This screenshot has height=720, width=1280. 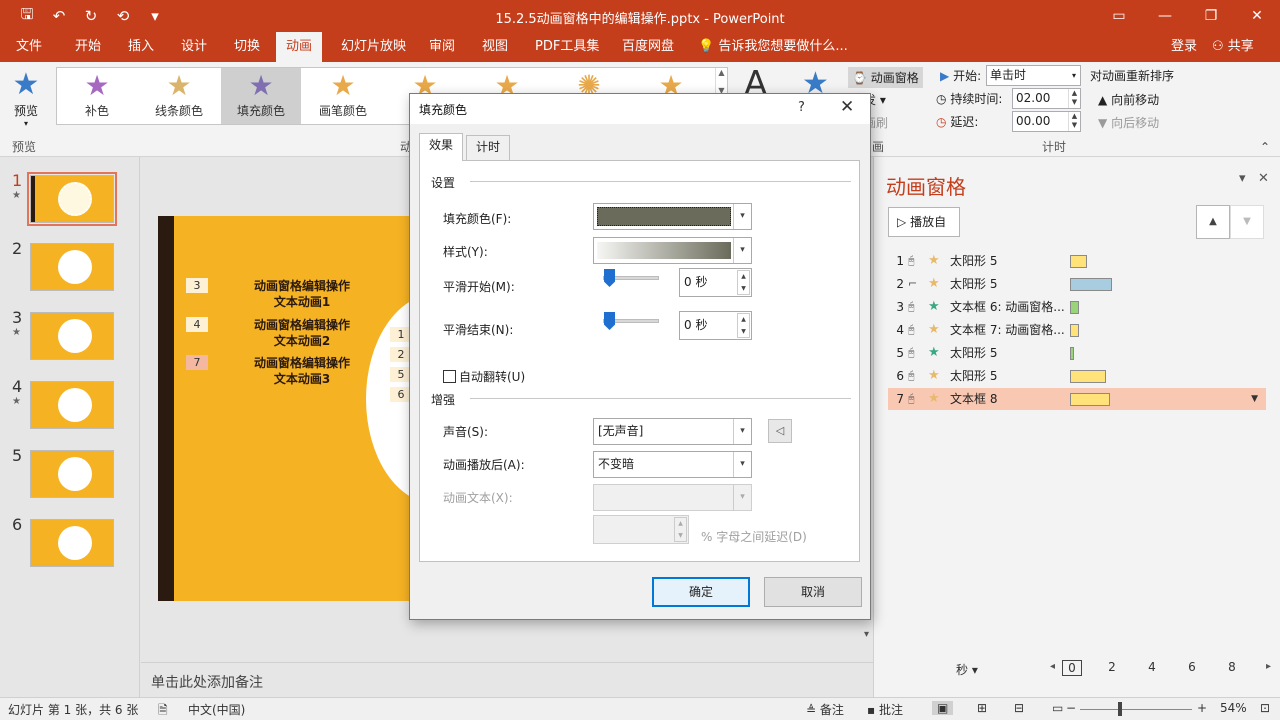 What do you see at coordinates (641, 529) in the screenshot?
I see `letter-delay-input: ▲ ▼` at bounding box center [641, 529].